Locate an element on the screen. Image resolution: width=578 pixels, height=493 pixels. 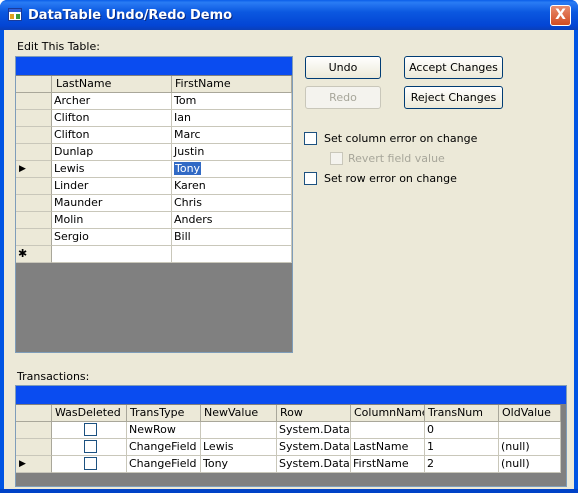
column-header-wasdeleted: WasDeleted is located at coordinates (89, 413).